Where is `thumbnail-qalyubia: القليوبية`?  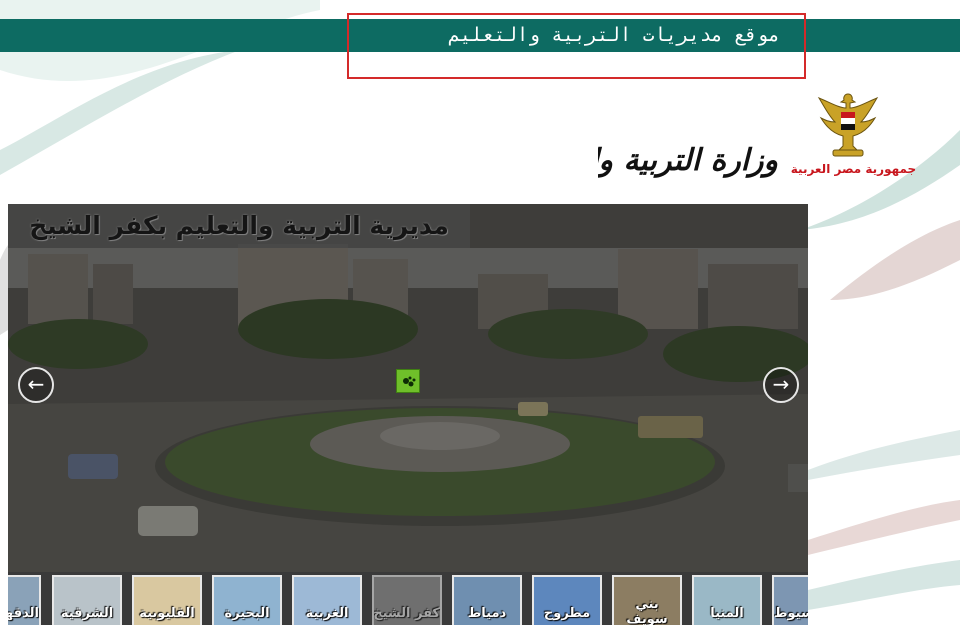 thumbnail-qalyubia: القليوبية is located at coordinates (167, 600).